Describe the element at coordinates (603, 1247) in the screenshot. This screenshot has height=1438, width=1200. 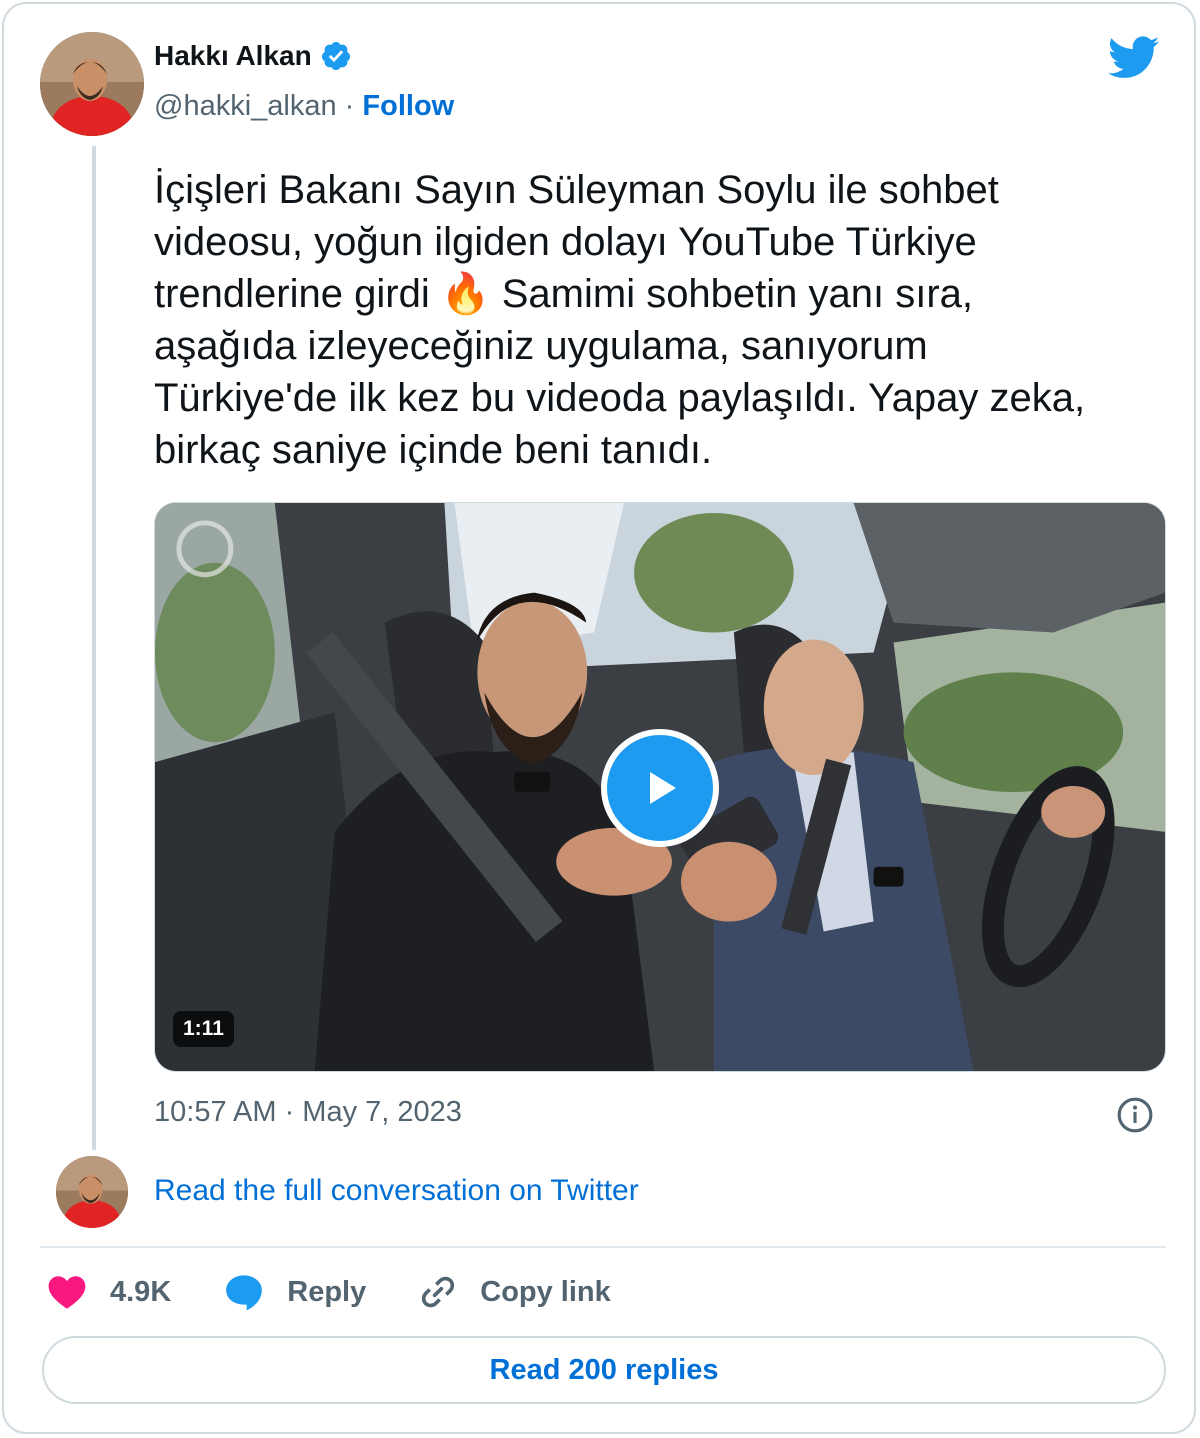
I see `divider` at that location.